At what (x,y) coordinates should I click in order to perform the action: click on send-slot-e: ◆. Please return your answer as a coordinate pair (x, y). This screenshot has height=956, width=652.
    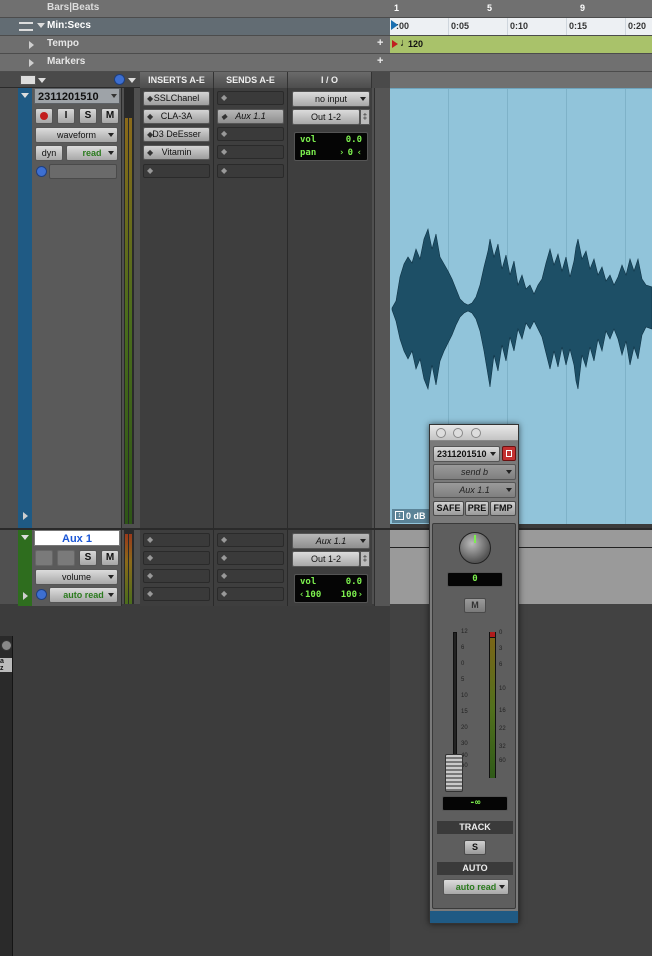
    Looking at the image, I should click on (250, 171).